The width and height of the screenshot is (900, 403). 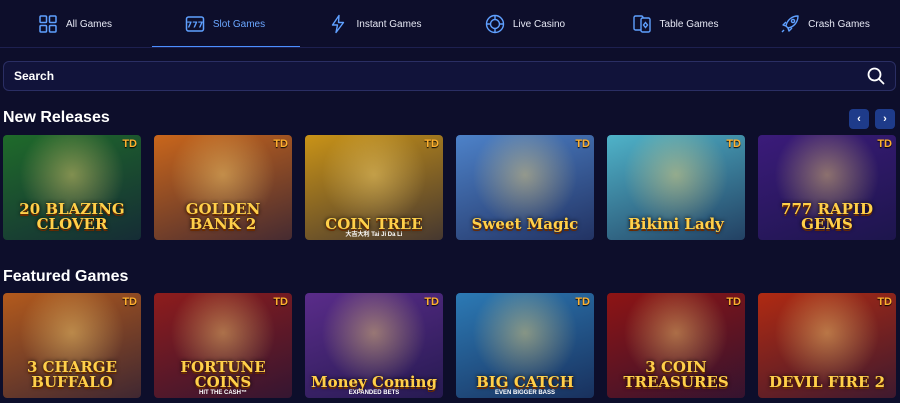 What do you see at coordinates (72, 345) in the screenshot?
I see `game-card: TD 3 CHARGE BUFFALO` at bounding box center [72, 345].